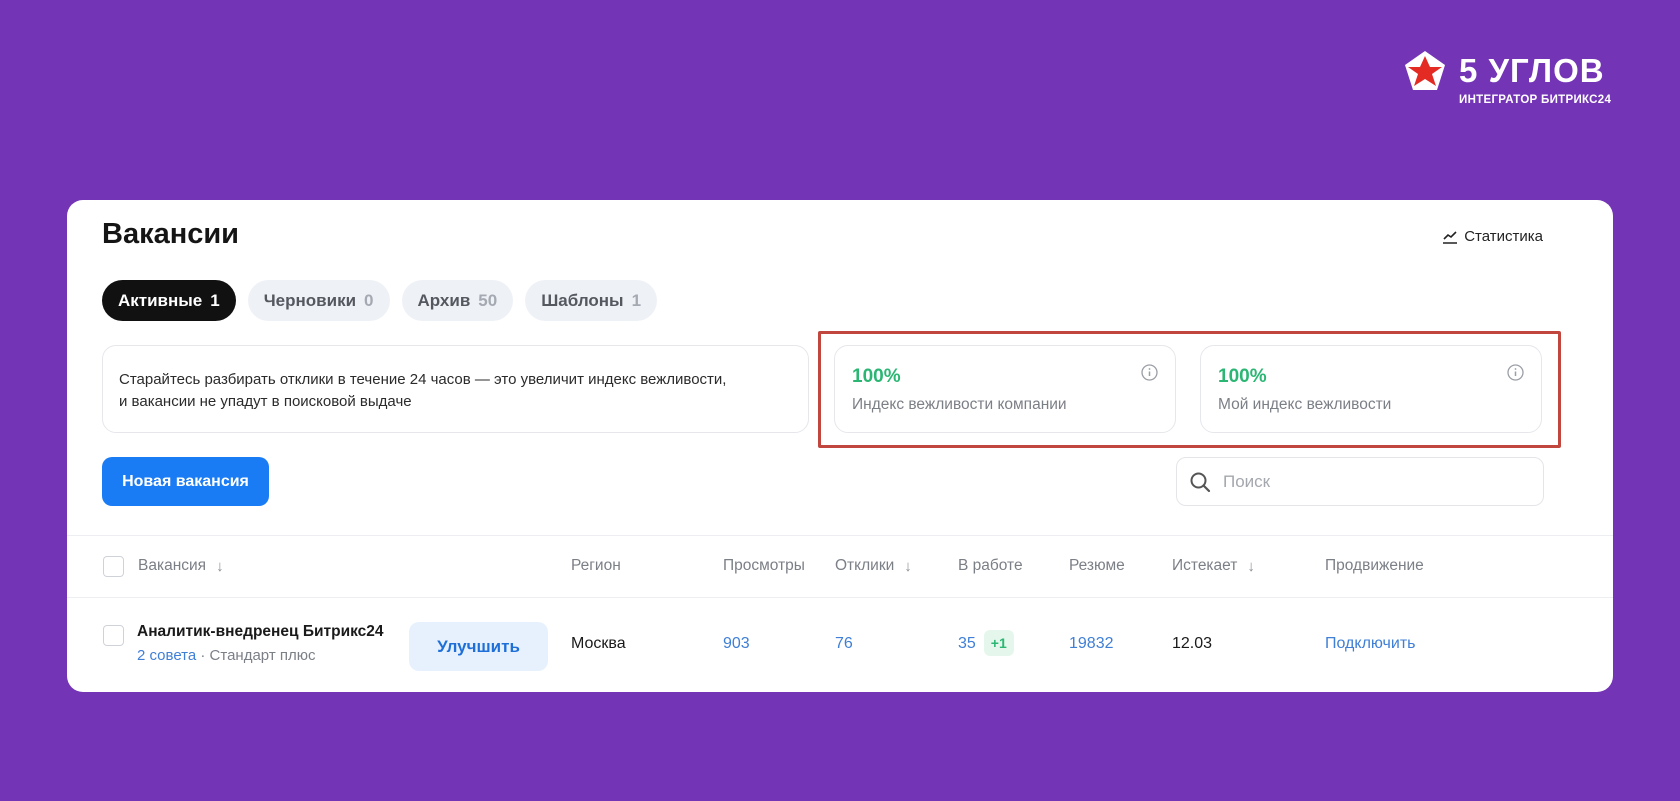  I want to click on tab-drafts: Черновики 0, so click(318, 300).